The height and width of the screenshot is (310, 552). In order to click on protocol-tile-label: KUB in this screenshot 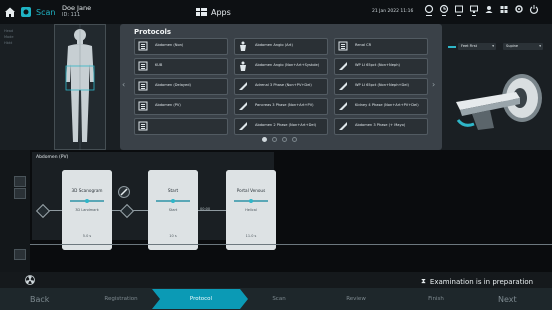, I will do `click(159, 65)`.